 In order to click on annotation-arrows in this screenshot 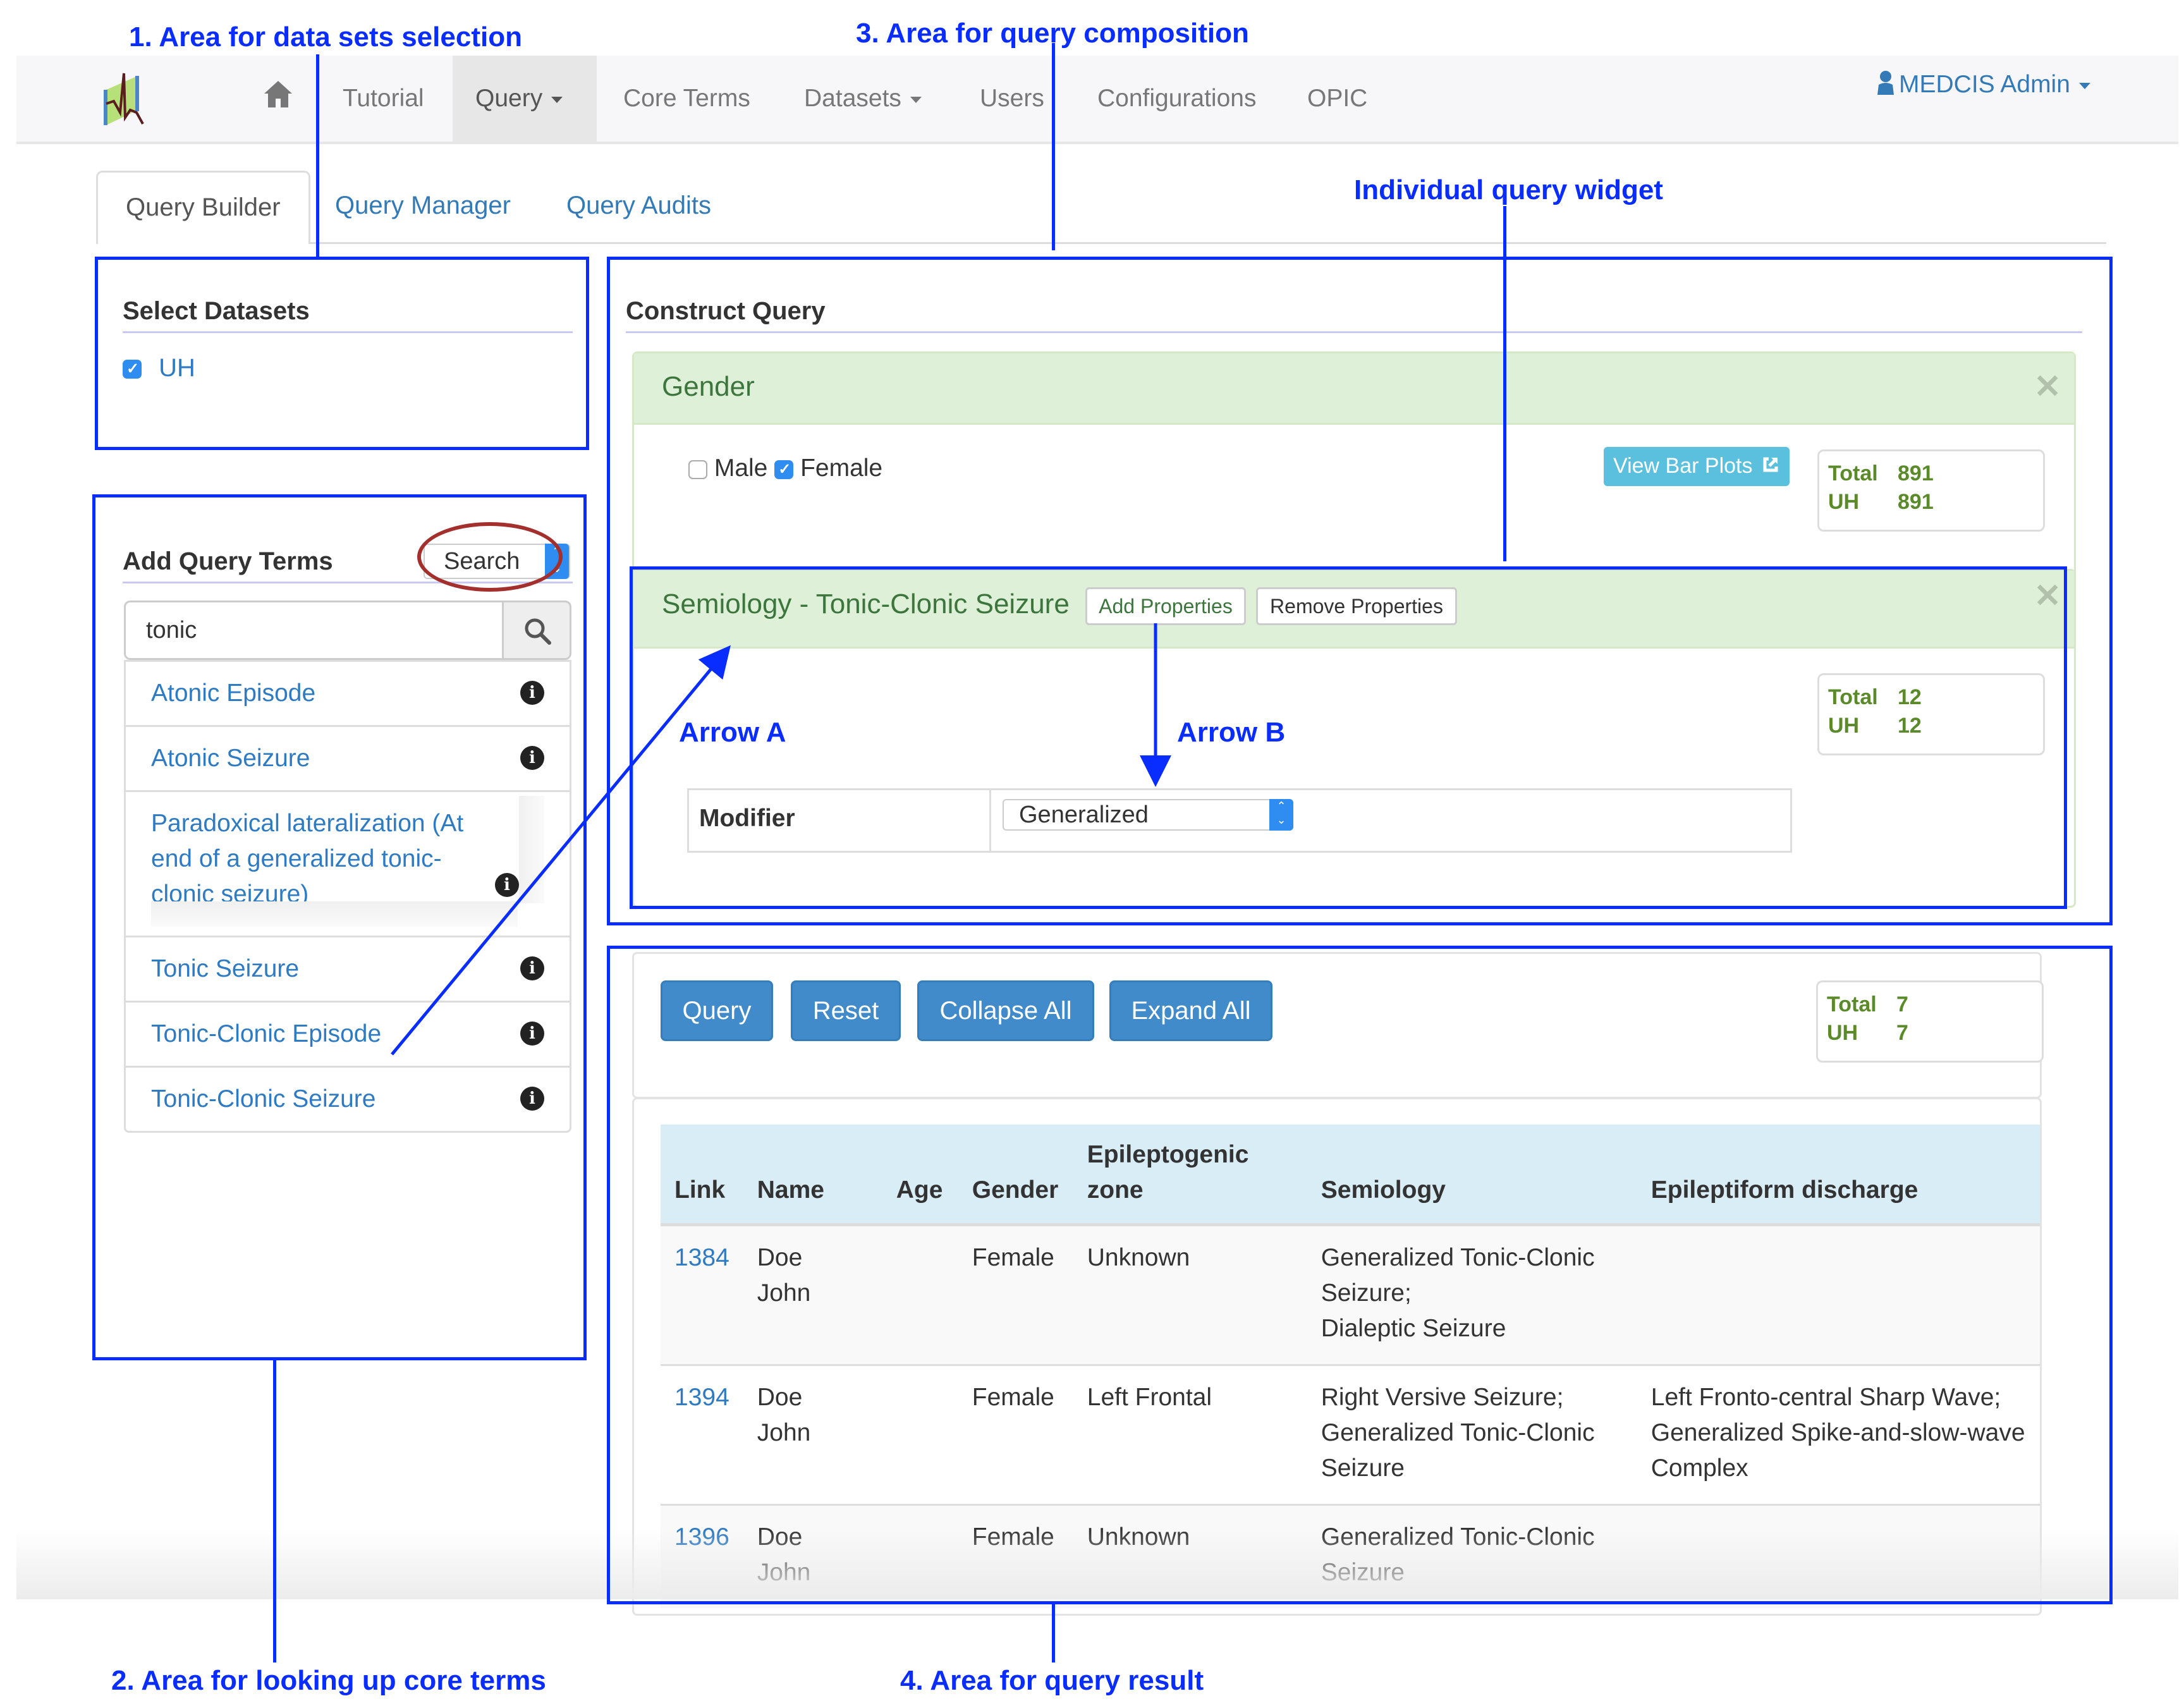, I will do `click(781, 840)`.